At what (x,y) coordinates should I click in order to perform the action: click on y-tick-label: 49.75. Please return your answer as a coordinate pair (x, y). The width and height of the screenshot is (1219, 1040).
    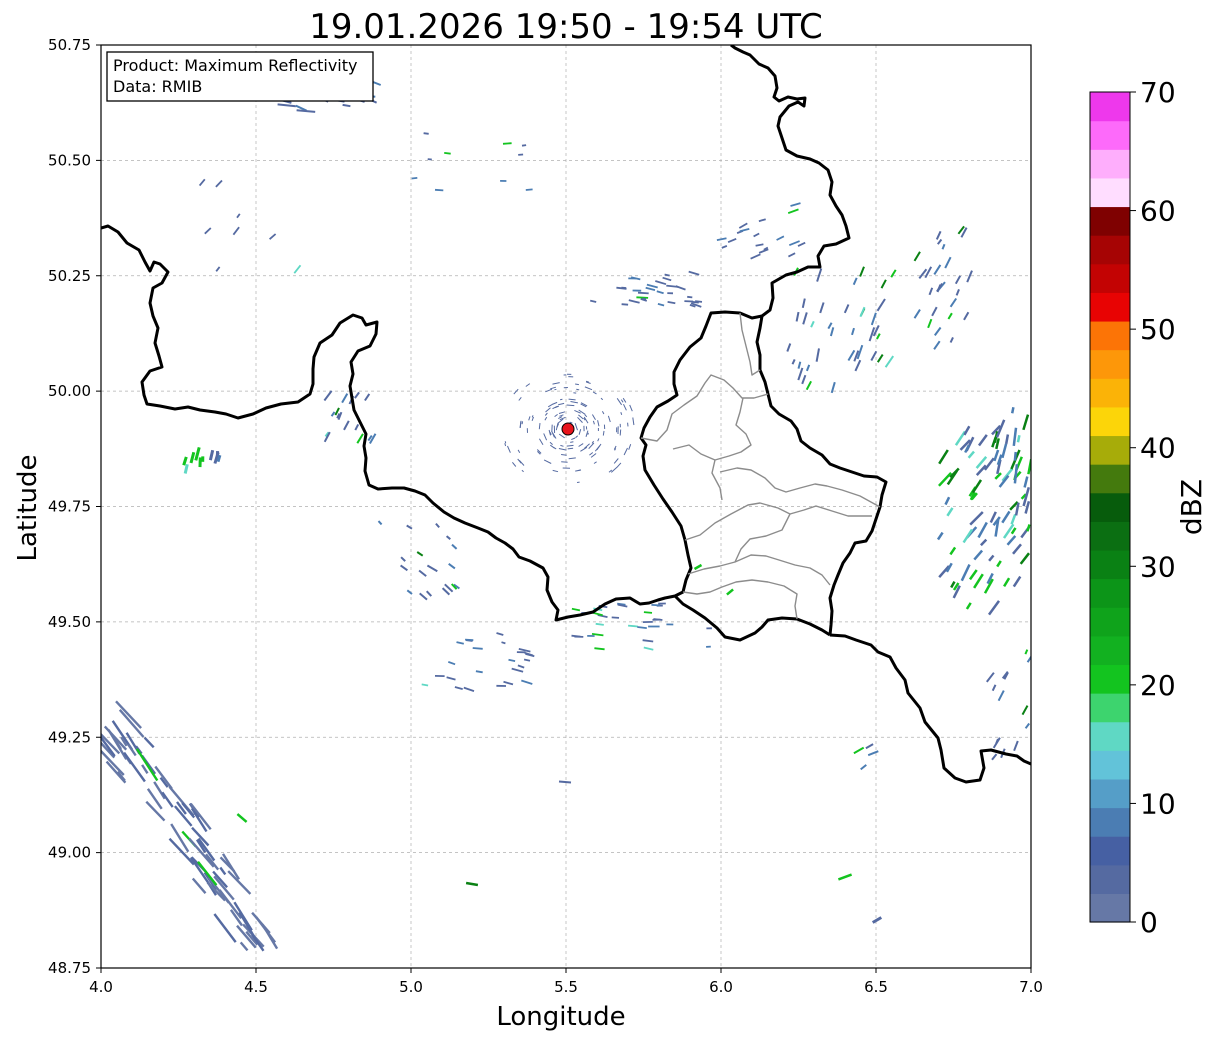
    Looking at the image, I should click on (69, 507).